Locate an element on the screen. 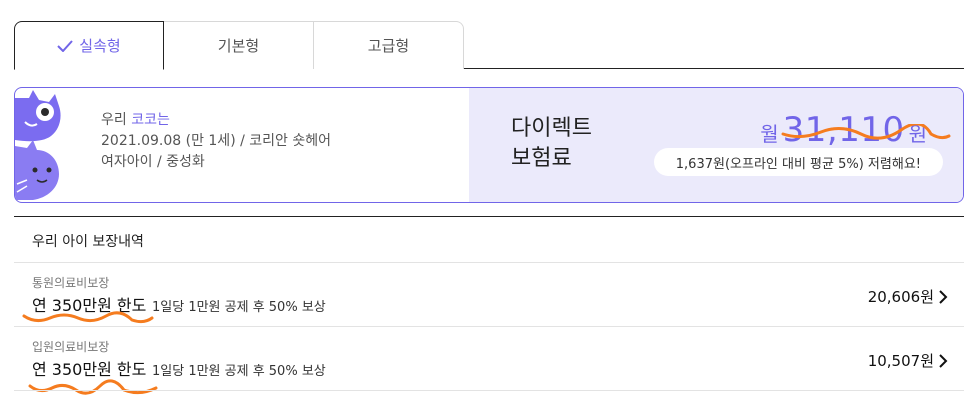 The width and height of the screenshot is (972, 418). tab-label: 기본형 is located at coordinates (238, 46).